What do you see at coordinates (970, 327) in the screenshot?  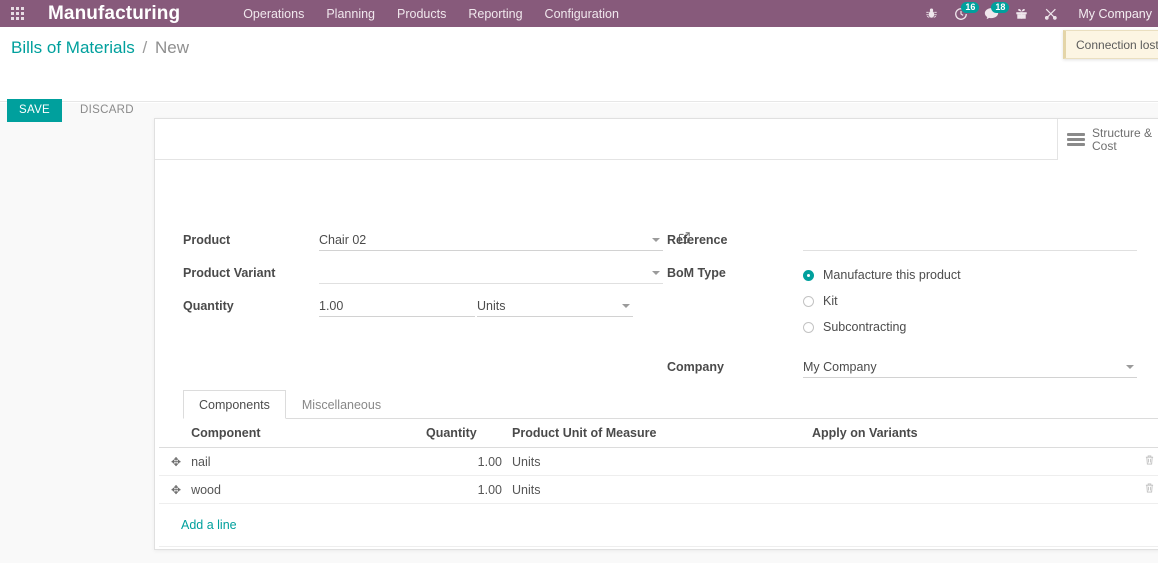 I see `bom-type-option-subcontracting: Subcontracting` at bounding box center [970, 327].